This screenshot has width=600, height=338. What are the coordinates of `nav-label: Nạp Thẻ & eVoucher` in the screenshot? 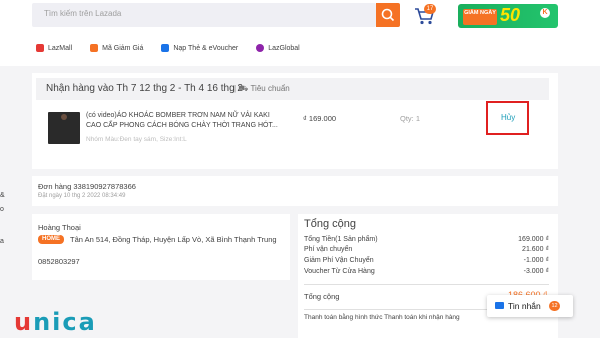 It's located at (206, 48).